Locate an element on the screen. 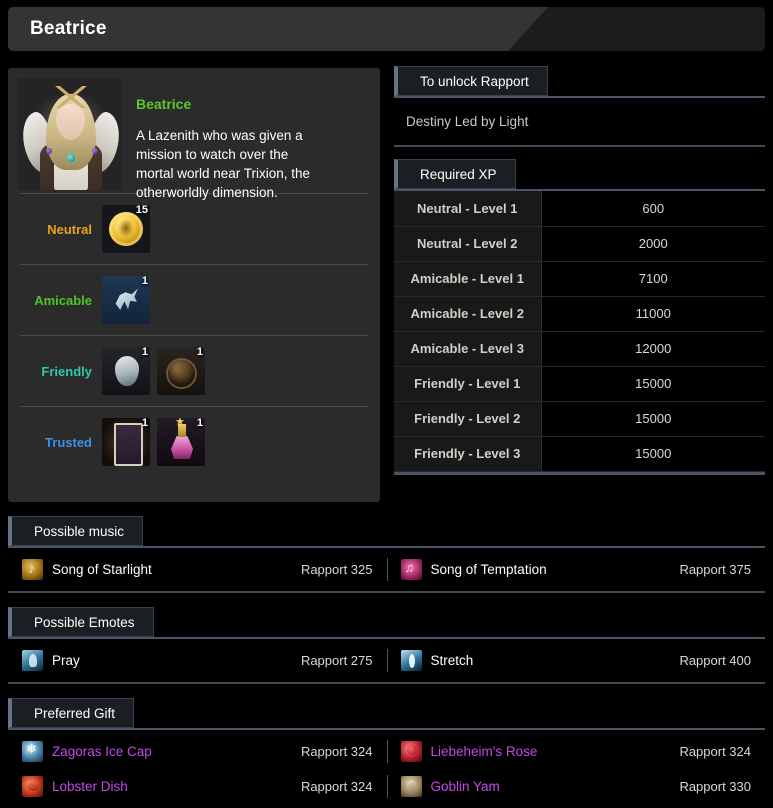 The height and width of the screenshot is (808, 773). xp-value: 7100 is located at coordinates (653, 279).